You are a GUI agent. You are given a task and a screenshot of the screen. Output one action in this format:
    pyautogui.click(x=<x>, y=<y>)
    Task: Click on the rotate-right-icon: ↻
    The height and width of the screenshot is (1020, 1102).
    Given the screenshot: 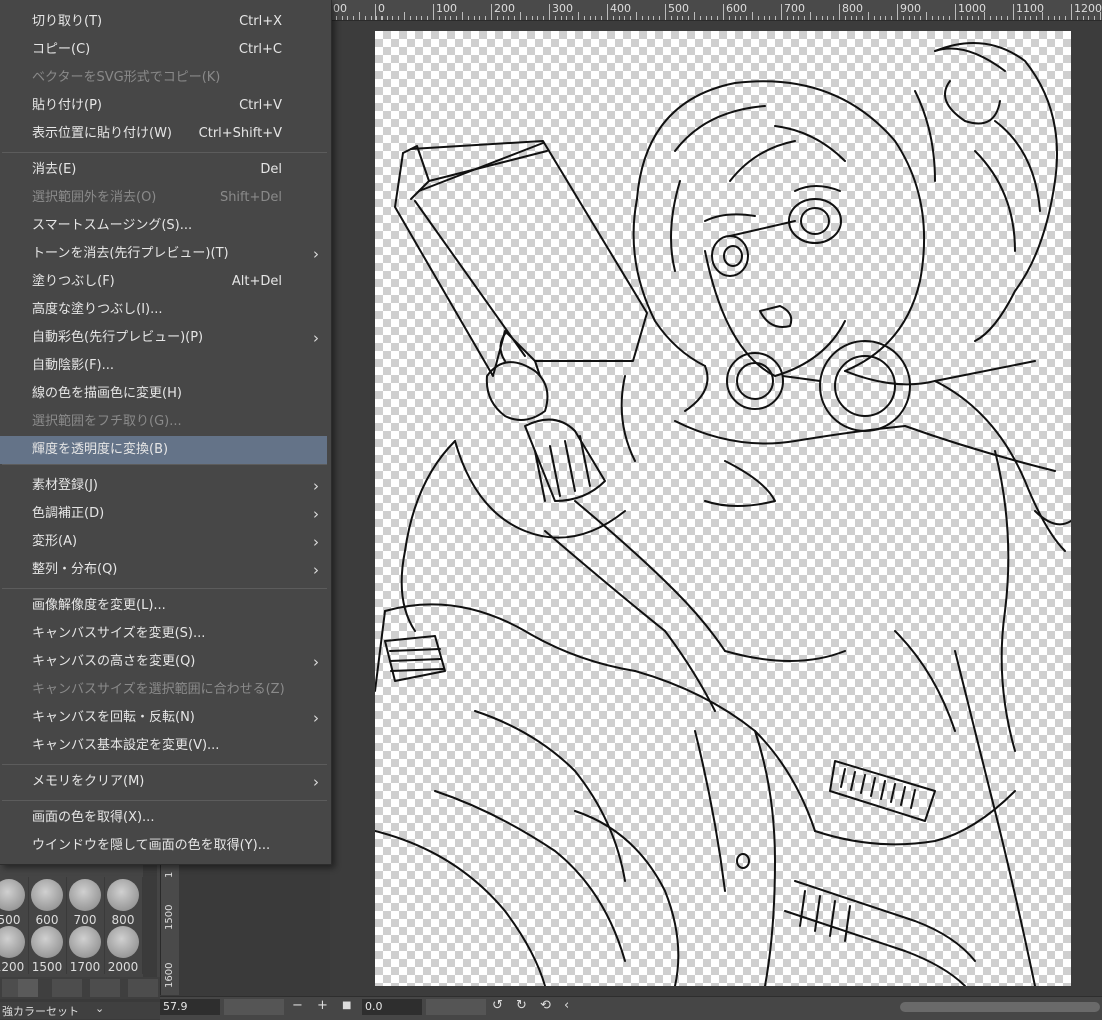 What is the action you would take?
    pyautogui.click(x=521, y=1005)
    